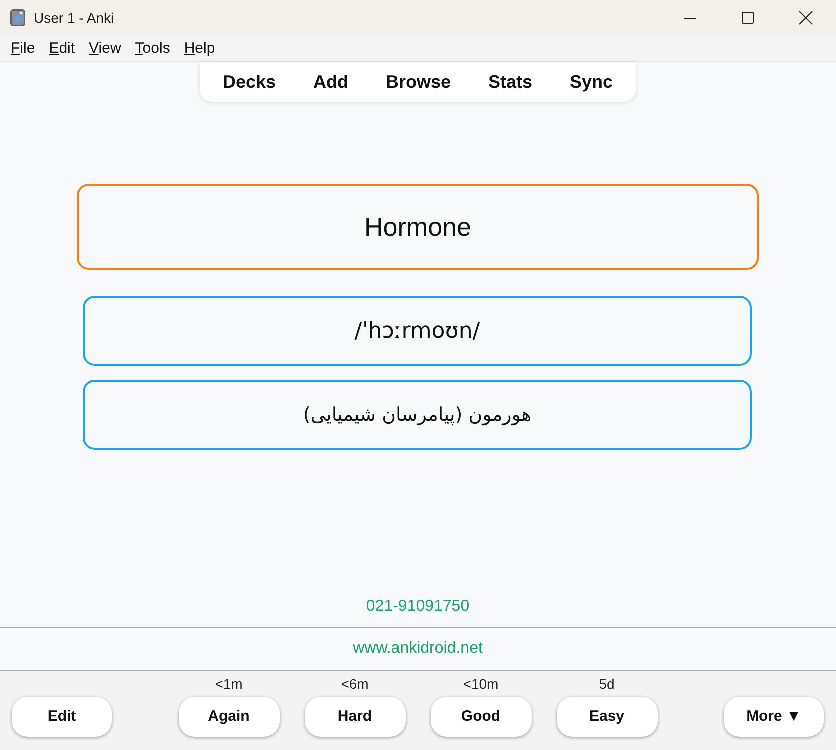  What do you see at coordinates (331, 82) in the screenshot?
I see `toolbar-link: Add` at bounding box center [331, 82].